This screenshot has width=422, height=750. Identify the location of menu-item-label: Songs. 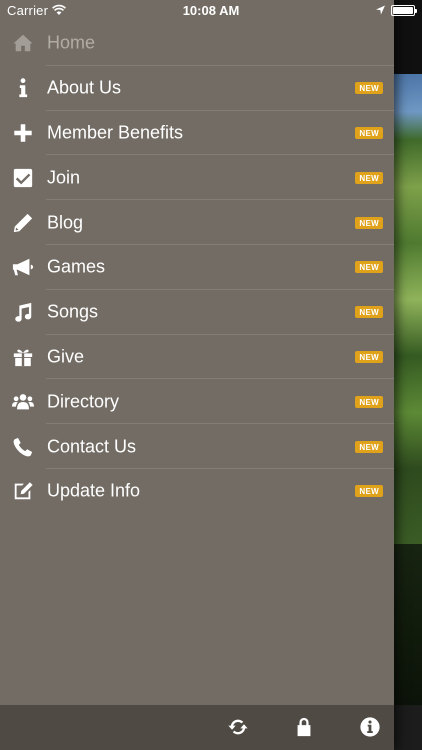
(73, 311).